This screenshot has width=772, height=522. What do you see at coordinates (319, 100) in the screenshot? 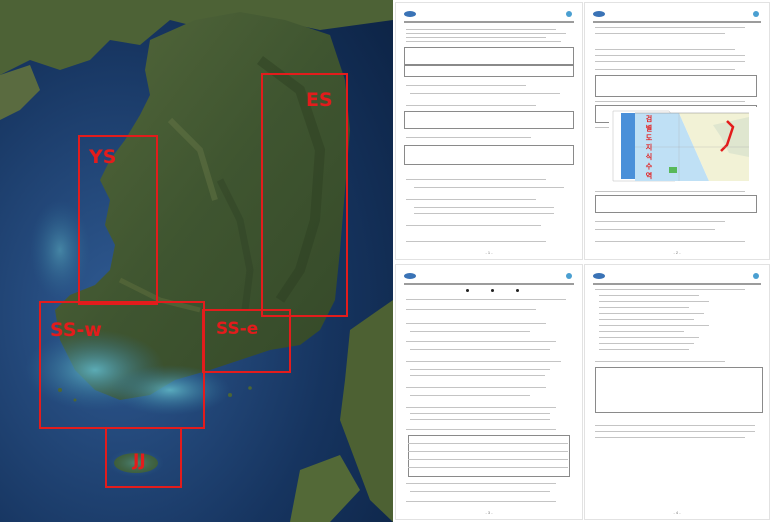
I see `region-label-es: ES` at bounding box center [319, 100].